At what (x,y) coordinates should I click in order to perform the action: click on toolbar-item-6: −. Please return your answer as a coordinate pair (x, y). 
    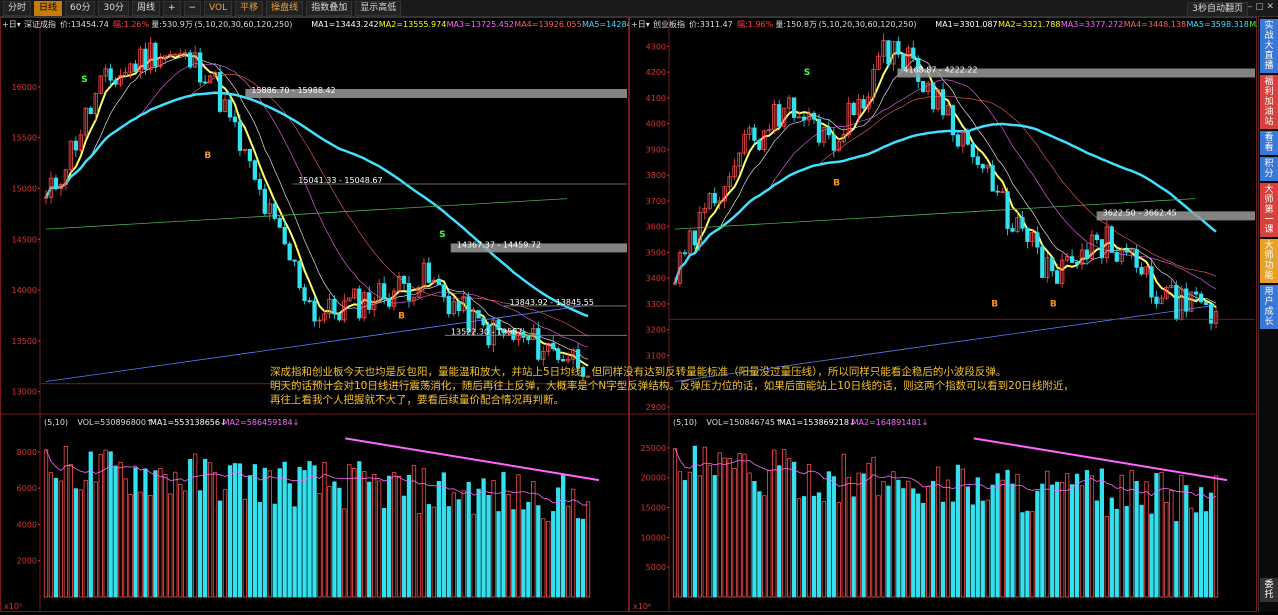
    Looking at the image, I should click on (192, 8).